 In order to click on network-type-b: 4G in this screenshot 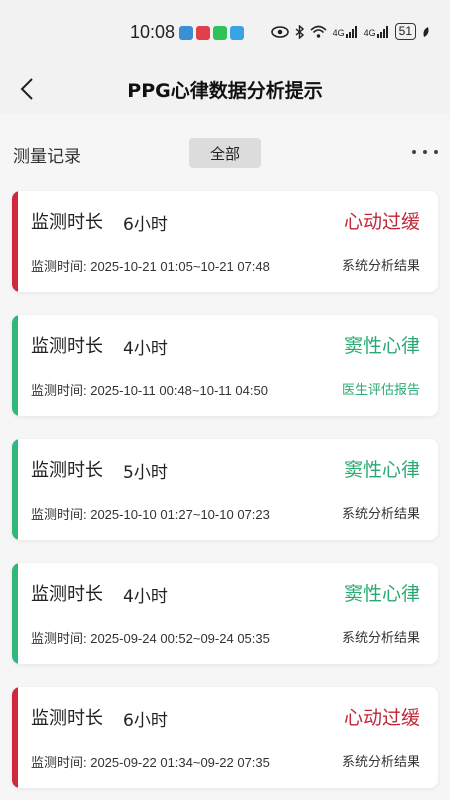, I will do `click(369, 32)`.